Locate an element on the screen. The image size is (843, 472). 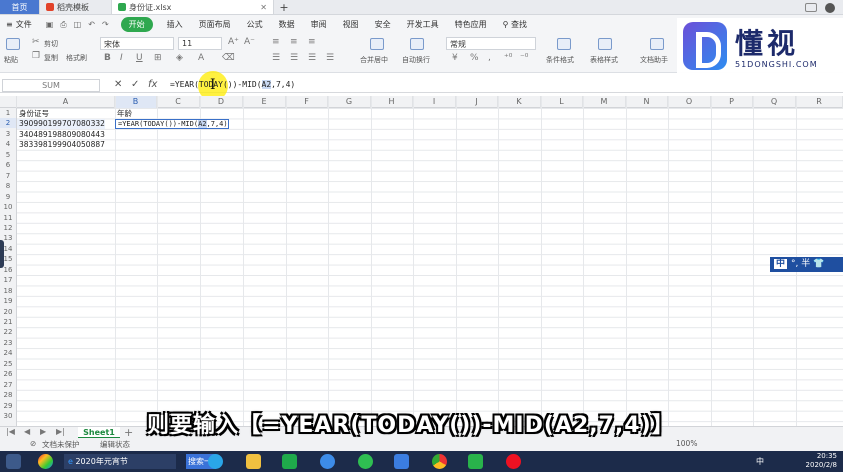
next-sheet-icon: ▶ is located at coordinates (43, 431).